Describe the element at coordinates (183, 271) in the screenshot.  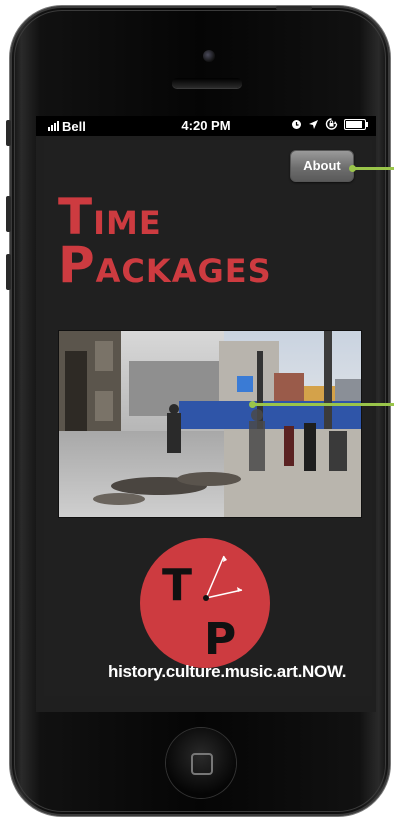
I see `title-rest-packages: ACKAGES` at that location.